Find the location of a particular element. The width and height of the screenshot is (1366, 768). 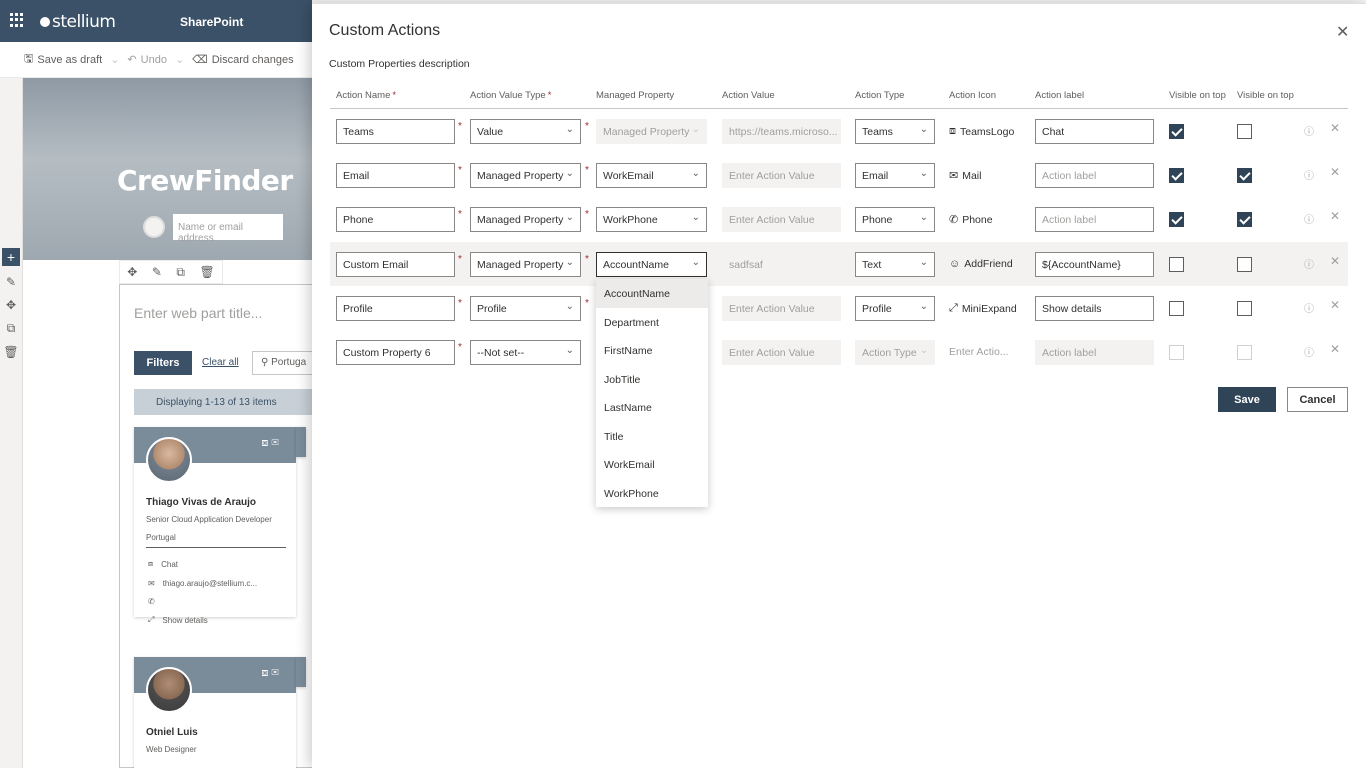

filters-button: Filters is located at coordinates (163, 363).